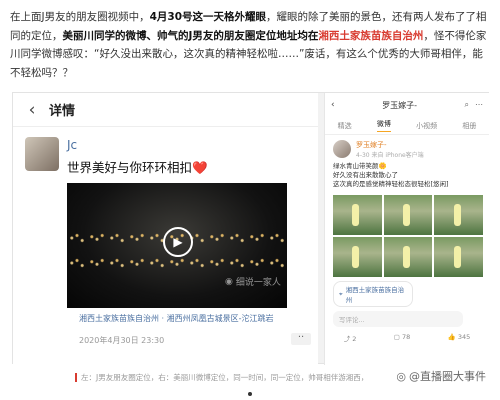 The height and width of the screenshot is (400, 500). What do you see at coordinates (178, 242) in the screenshot?
I see `play-icon: ▶` at bounding box center [178, 242].